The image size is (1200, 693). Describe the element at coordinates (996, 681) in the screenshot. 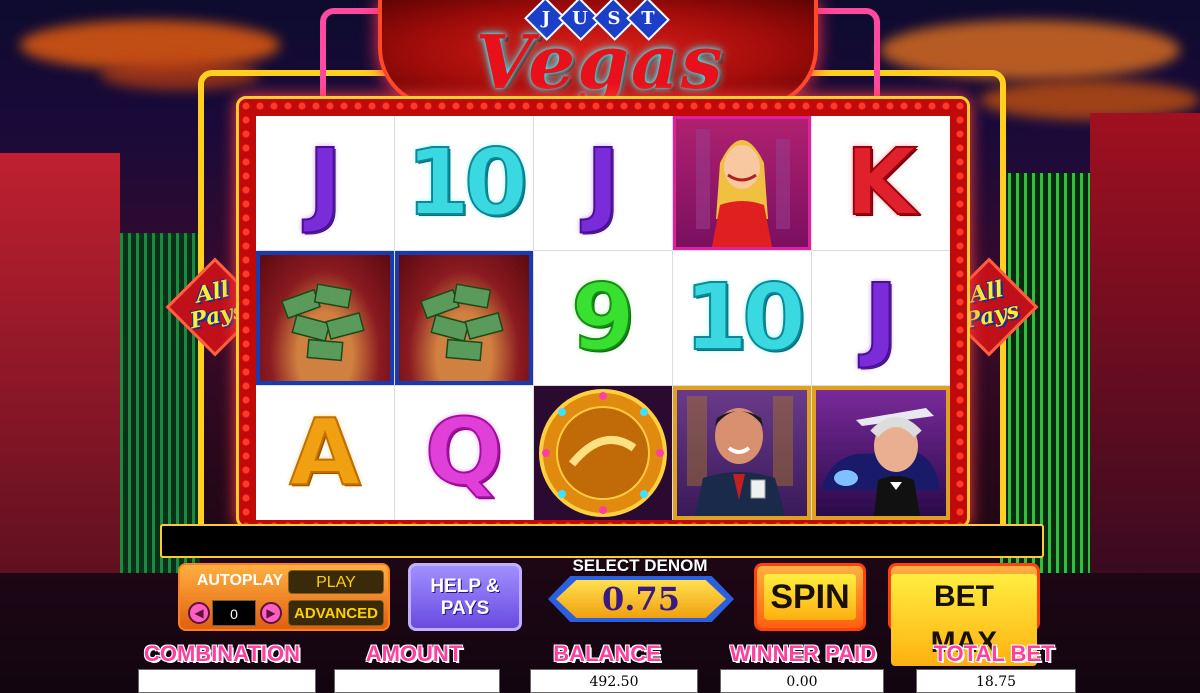

I see `total-bet-value: 18.75` at that location.